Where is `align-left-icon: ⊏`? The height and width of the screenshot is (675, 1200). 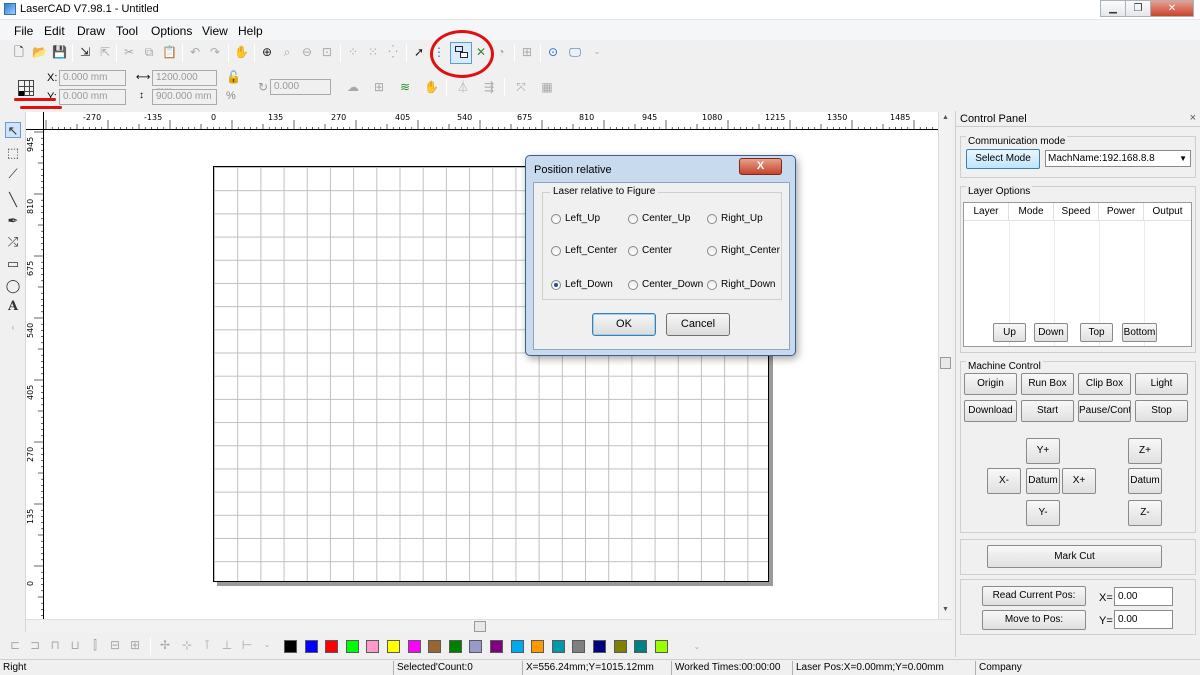
align-left-icon: ⊏ is located at coordinates (15, 645).